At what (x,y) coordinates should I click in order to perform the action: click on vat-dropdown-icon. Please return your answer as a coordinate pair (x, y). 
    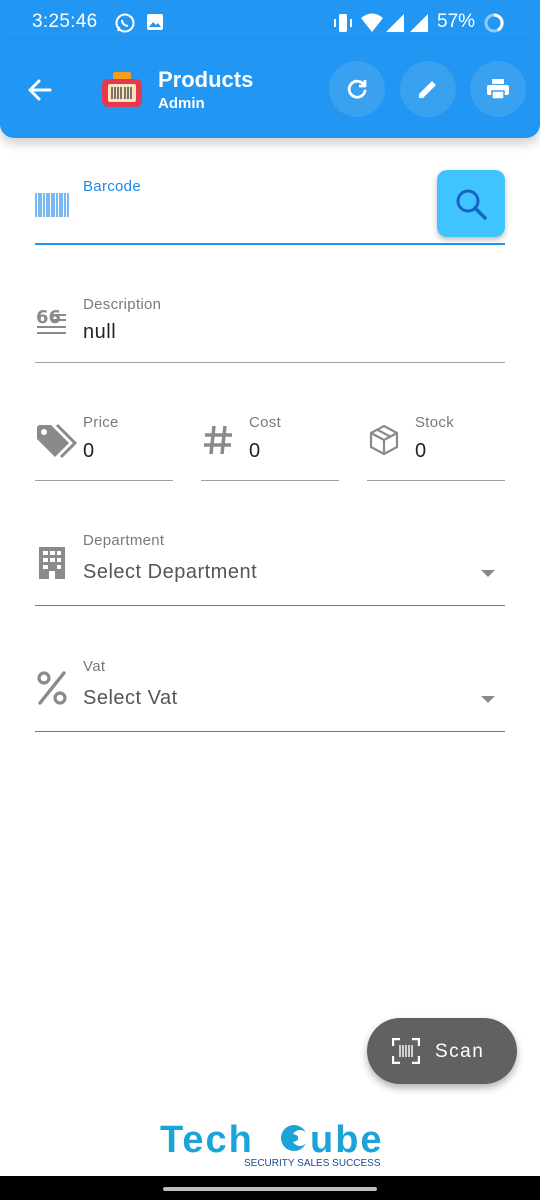
    Looking at the image, I should click on (488, 699).